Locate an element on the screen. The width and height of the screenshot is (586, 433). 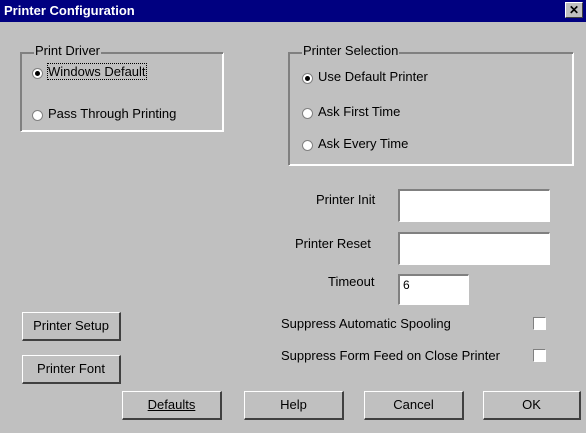
timeout-label: Timeout is located at coordinates (351, 281).